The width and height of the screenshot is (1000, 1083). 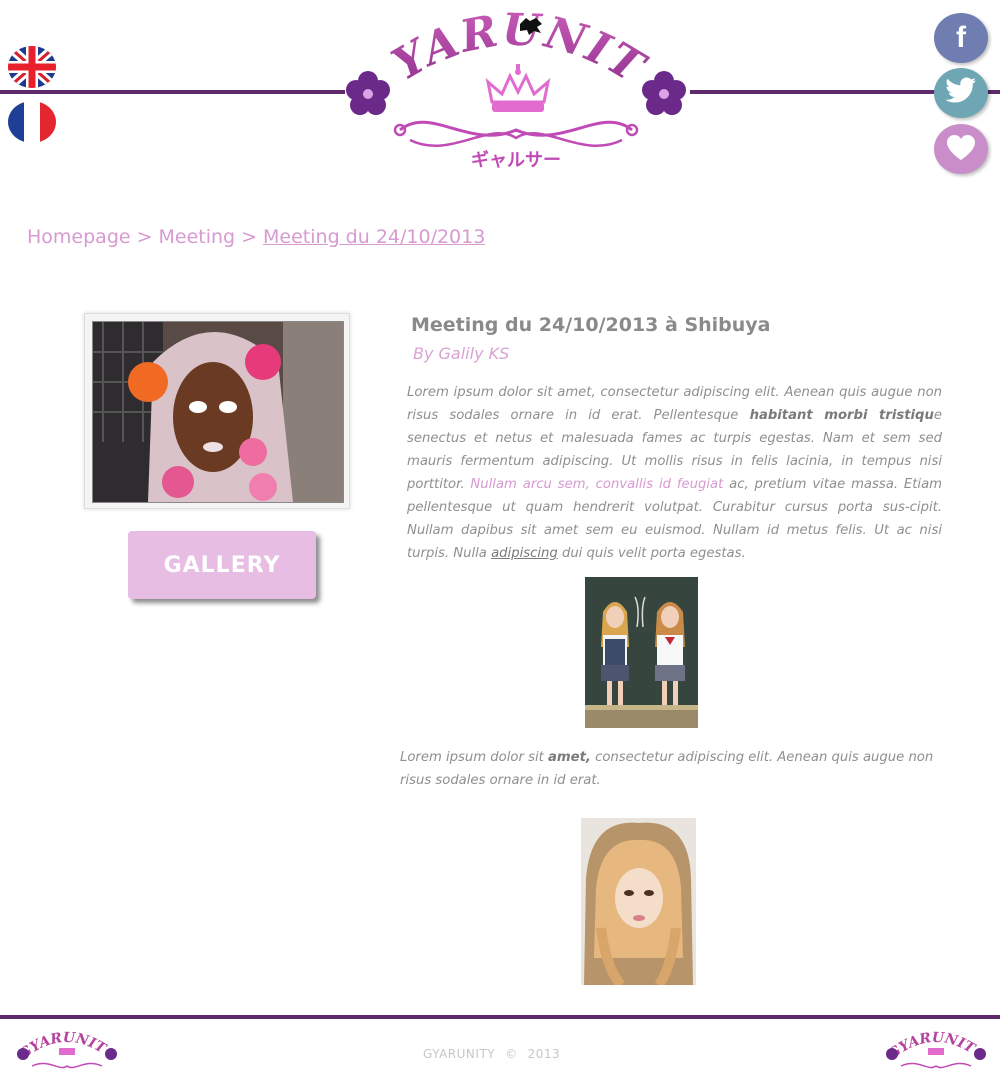 I want to click on facebook-icon: f, so click(x=961, y=37).